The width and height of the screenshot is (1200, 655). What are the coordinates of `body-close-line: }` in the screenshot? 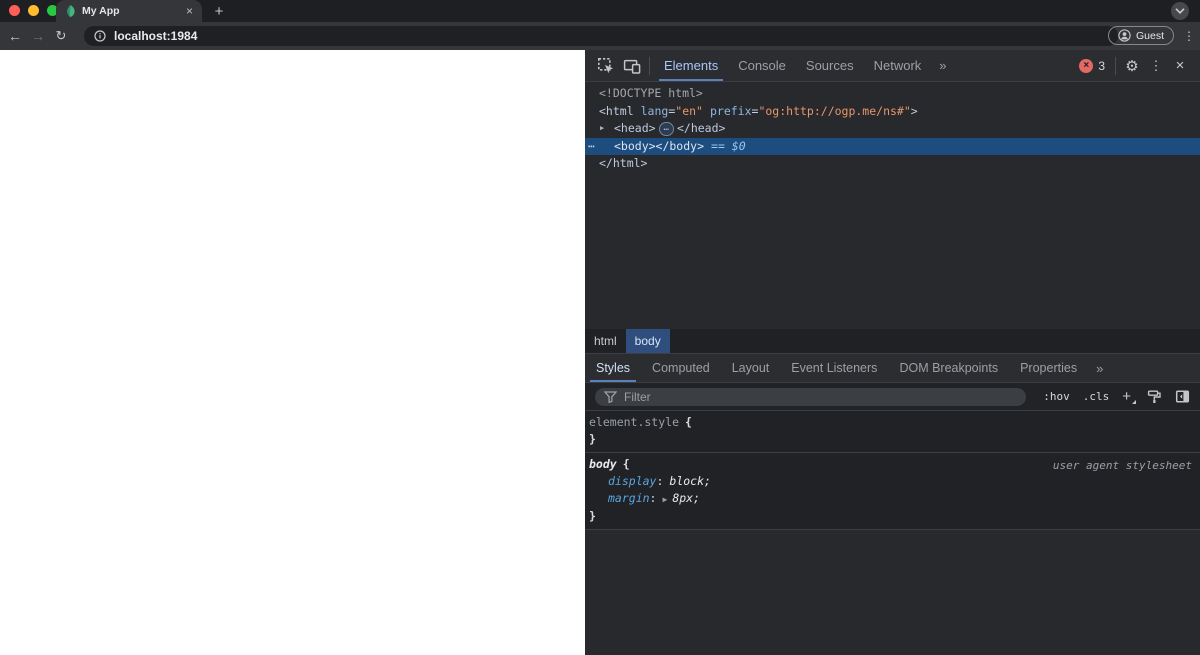 It's located at (891, 516).